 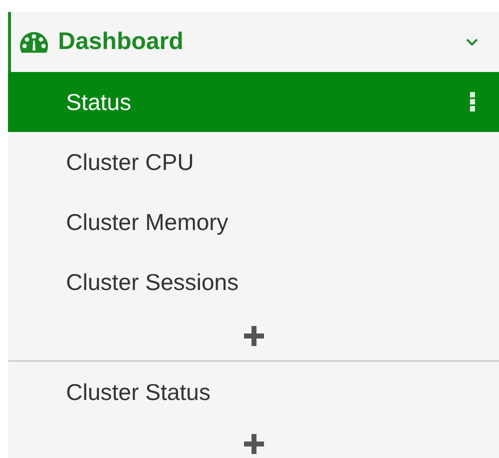 I want to click on menu-title: Dashboard, so click(x=121, y=42).